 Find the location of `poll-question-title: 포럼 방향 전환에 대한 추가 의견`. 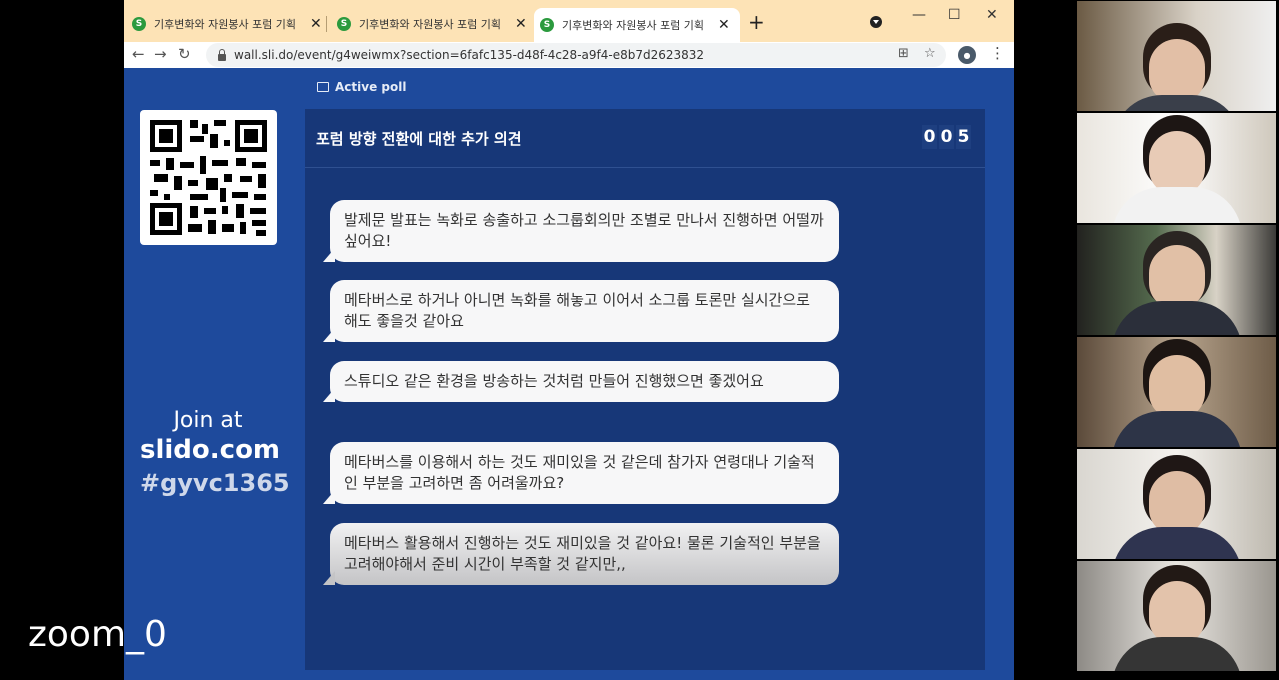

poll-question-title: 포럼 방향 전환에 대한 추가 의견 is located at coordinates (419, 138).